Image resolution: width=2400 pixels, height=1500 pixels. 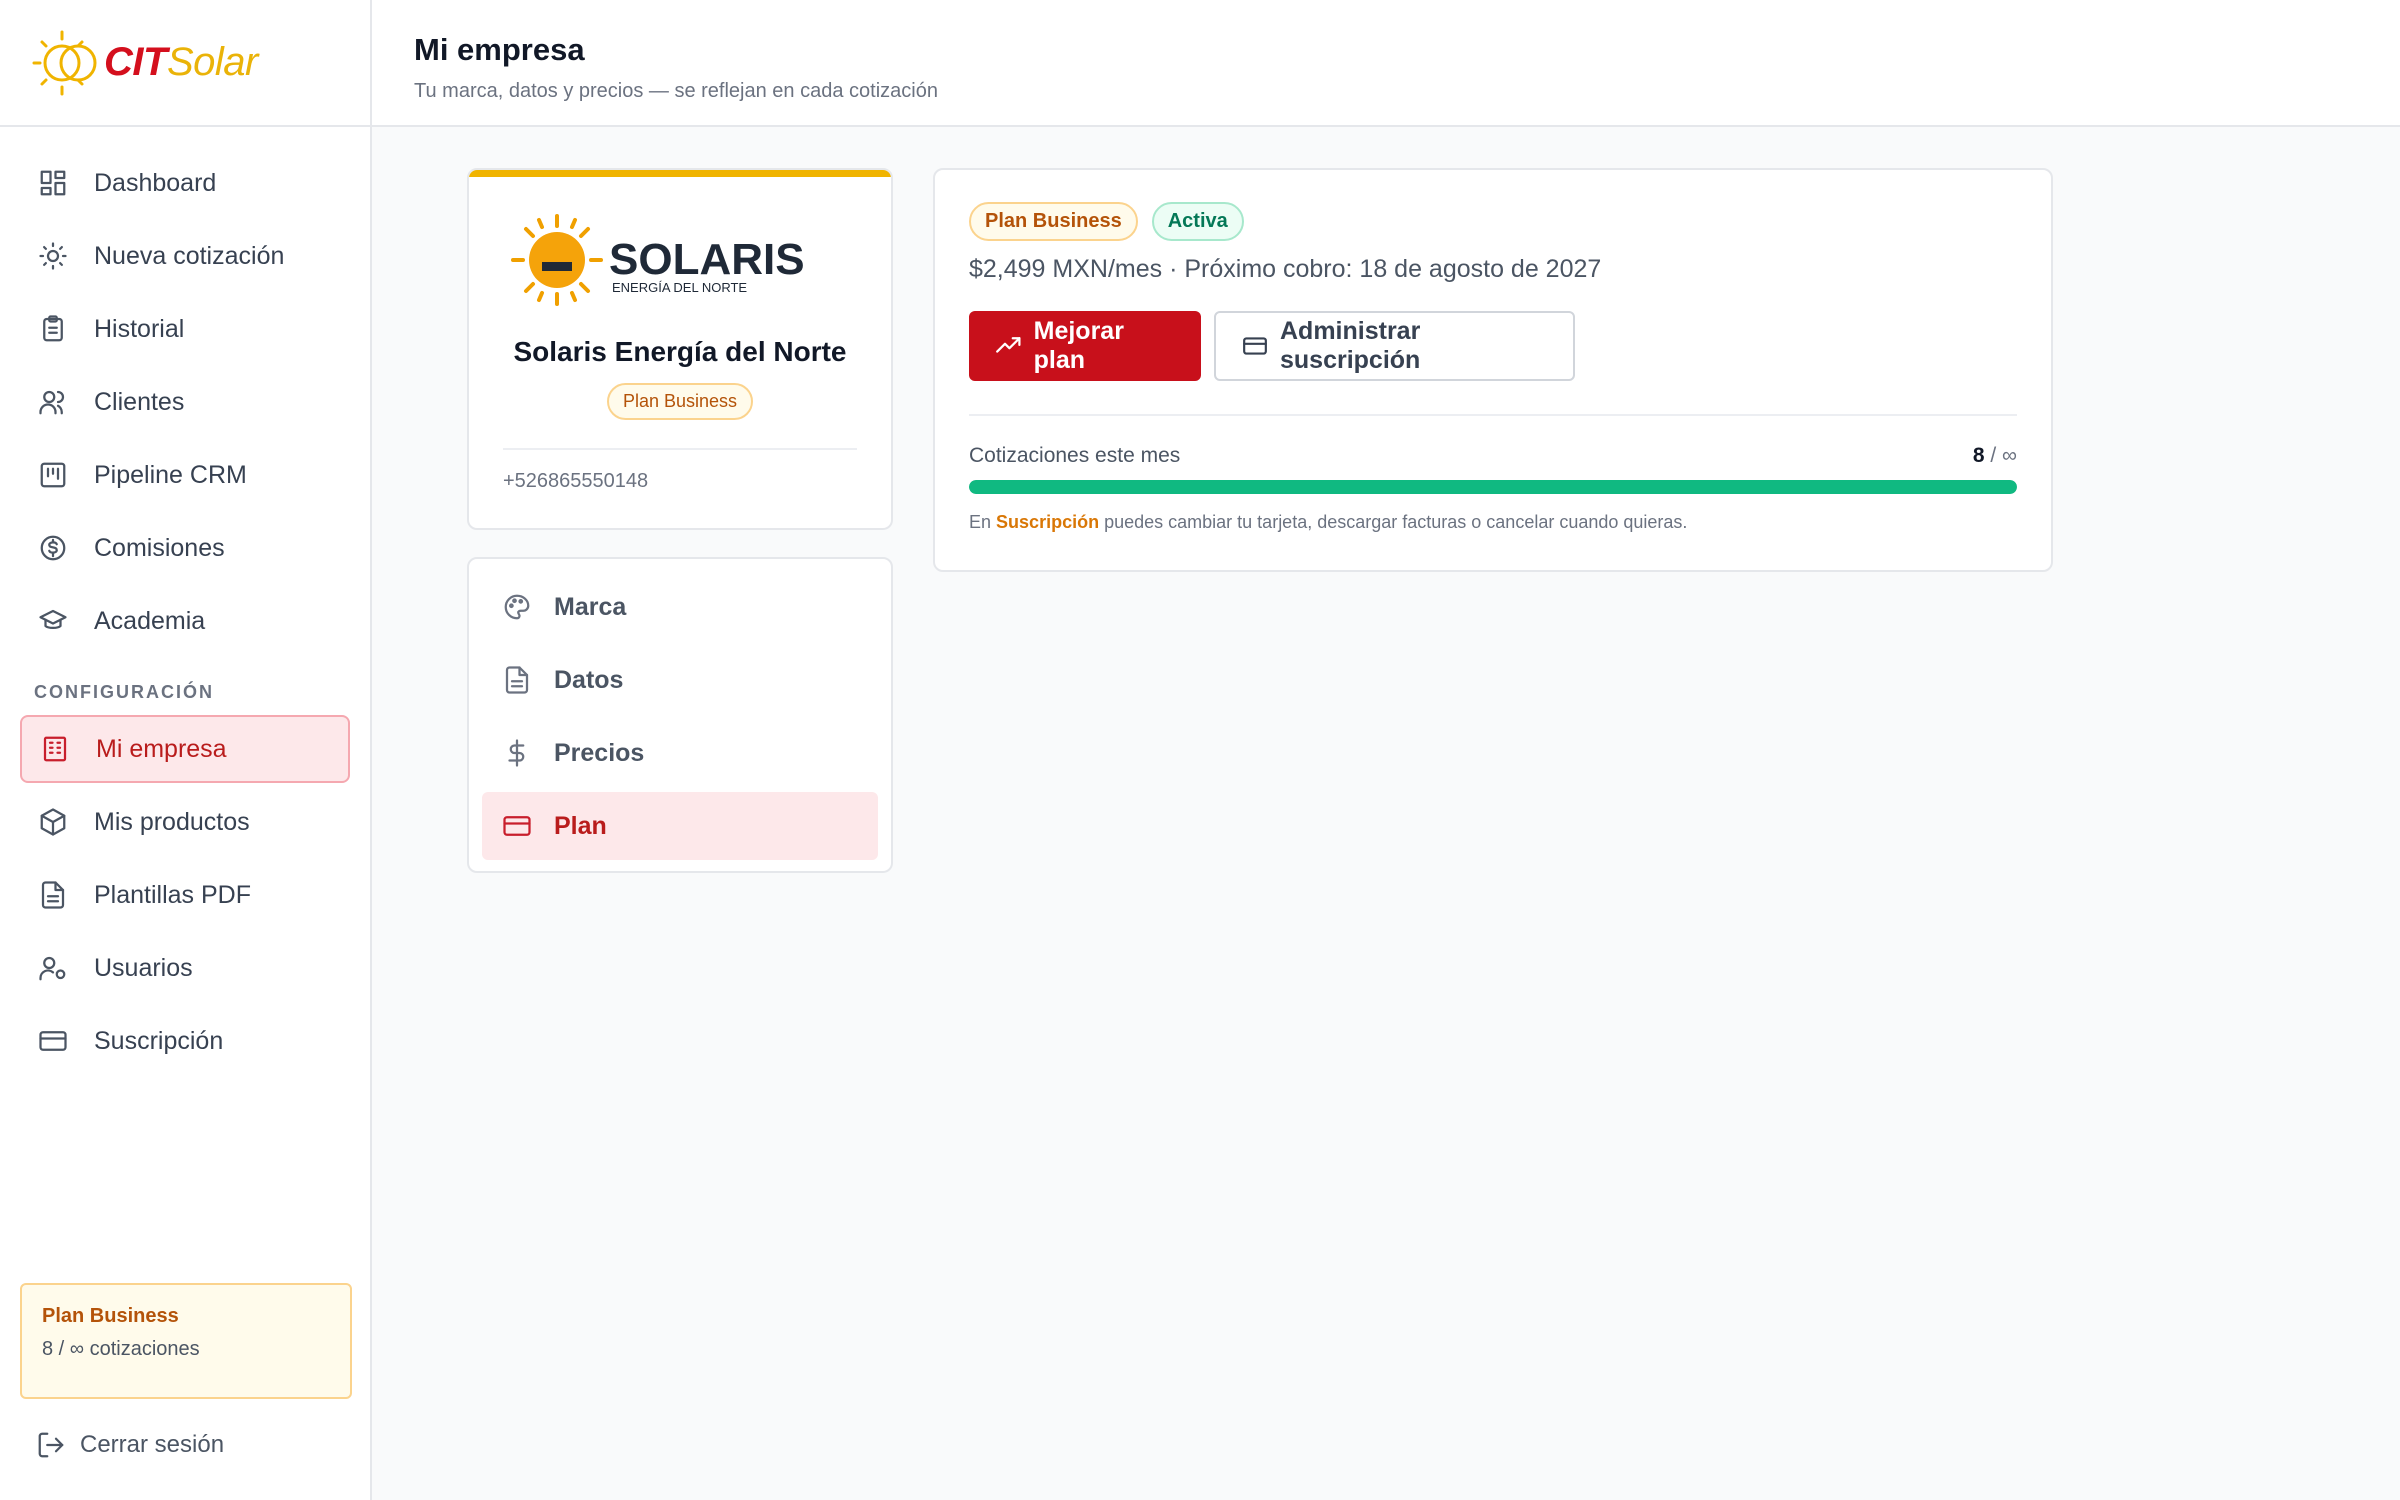 I want to click on plan-badges: Plan Business Activa, so click(x=1493, y=221).